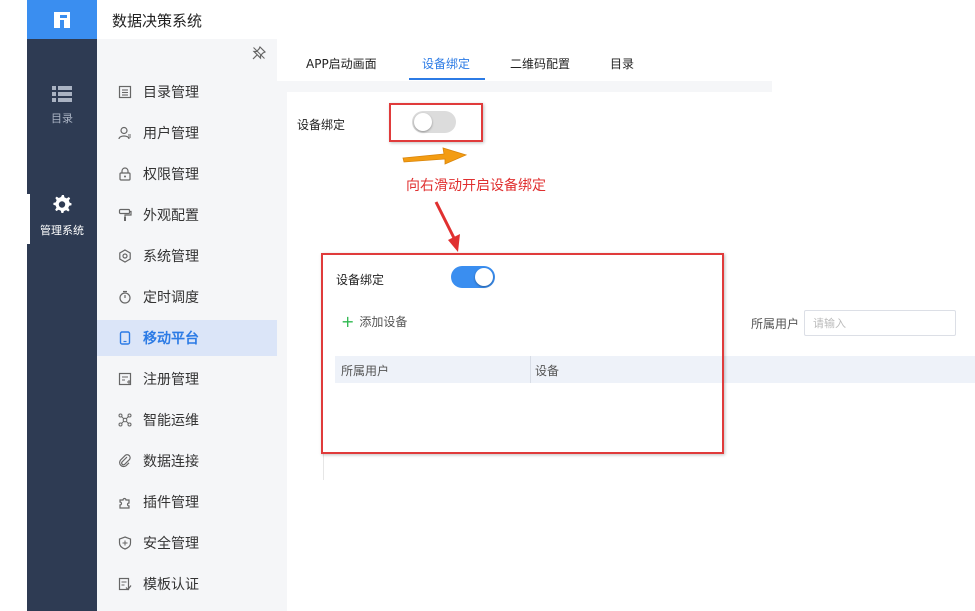 This screenshot has height=611, width=975. What do you see at coordinates (171, 339) in the screenshot?
I see `menu-item-label: 移动平台` at bounding box center [171, 339].